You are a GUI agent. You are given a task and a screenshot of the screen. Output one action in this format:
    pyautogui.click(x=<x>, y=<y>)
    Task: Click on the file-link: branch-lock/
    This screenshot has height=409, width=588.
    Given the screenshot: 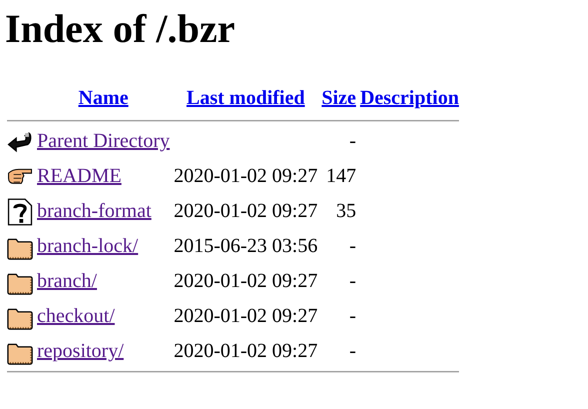 What is the action you would take?
    pyautogui.click(x=87, y=246)
    